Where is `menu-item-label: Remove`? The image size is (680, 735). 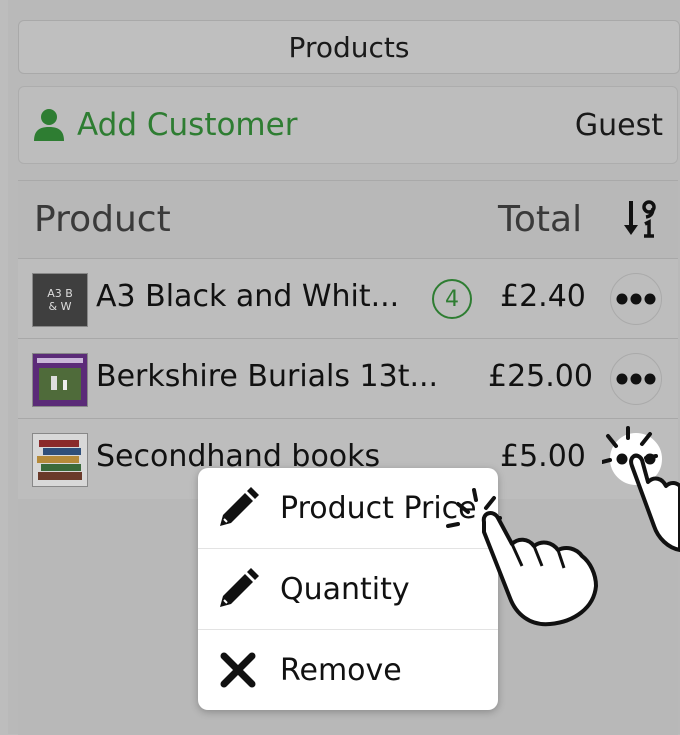 menu-item-label: Remove is located at coordinates (341, 670).